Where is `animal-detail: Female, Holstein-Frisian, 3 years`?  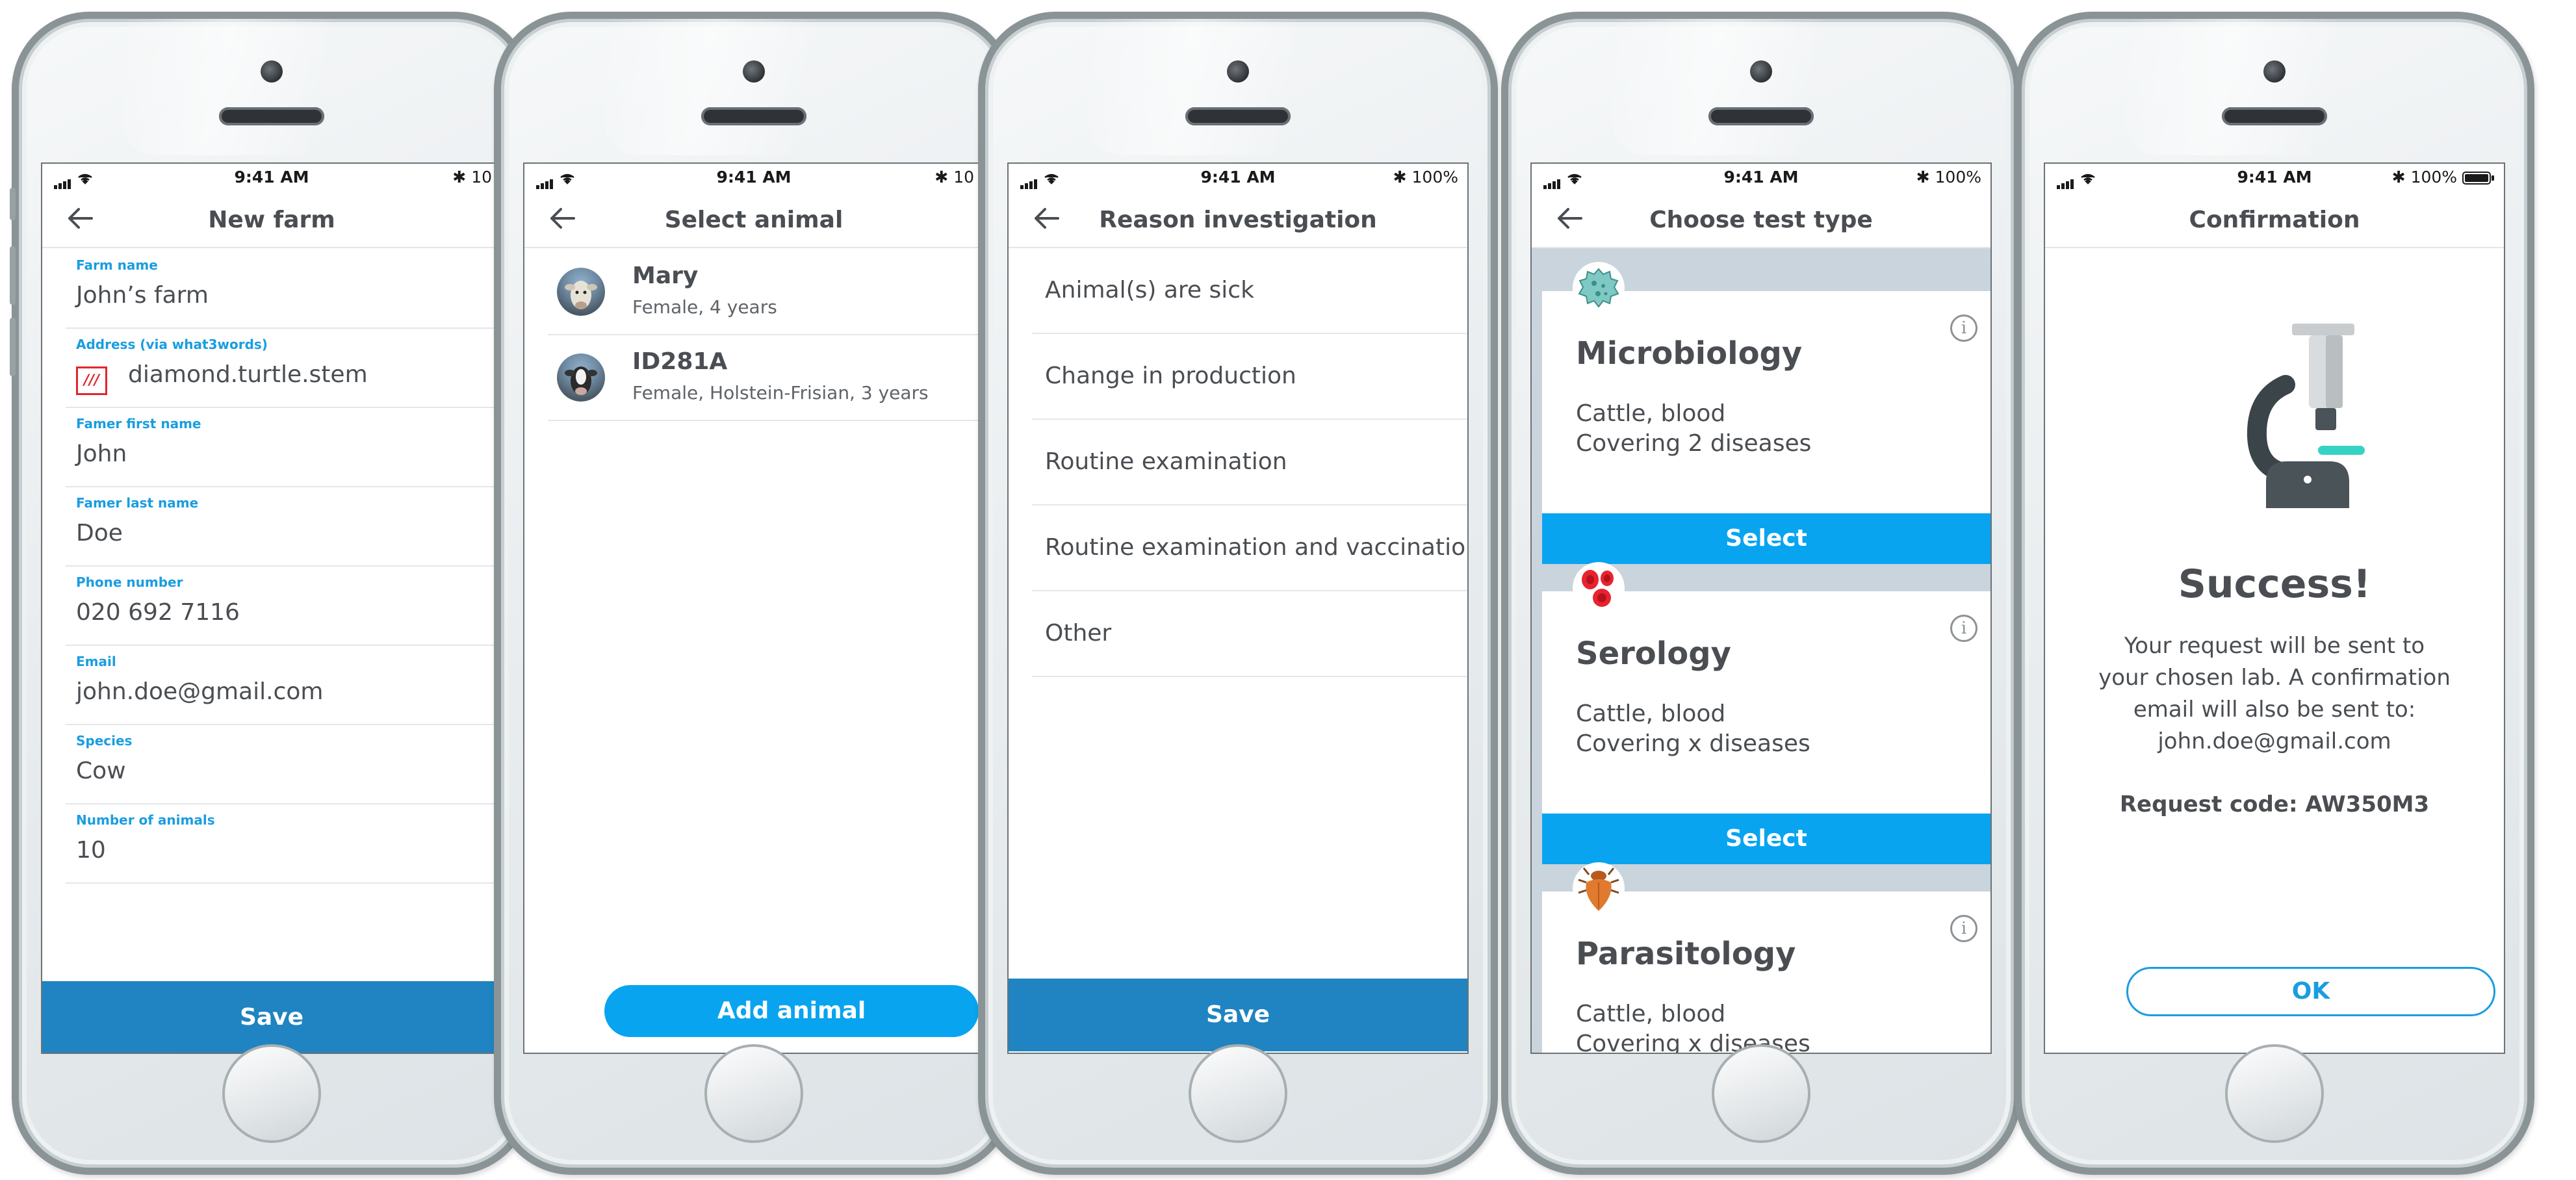 animal-detail: Female, Holstein-Frisian, 3 years is located at coordinates (780, 393).